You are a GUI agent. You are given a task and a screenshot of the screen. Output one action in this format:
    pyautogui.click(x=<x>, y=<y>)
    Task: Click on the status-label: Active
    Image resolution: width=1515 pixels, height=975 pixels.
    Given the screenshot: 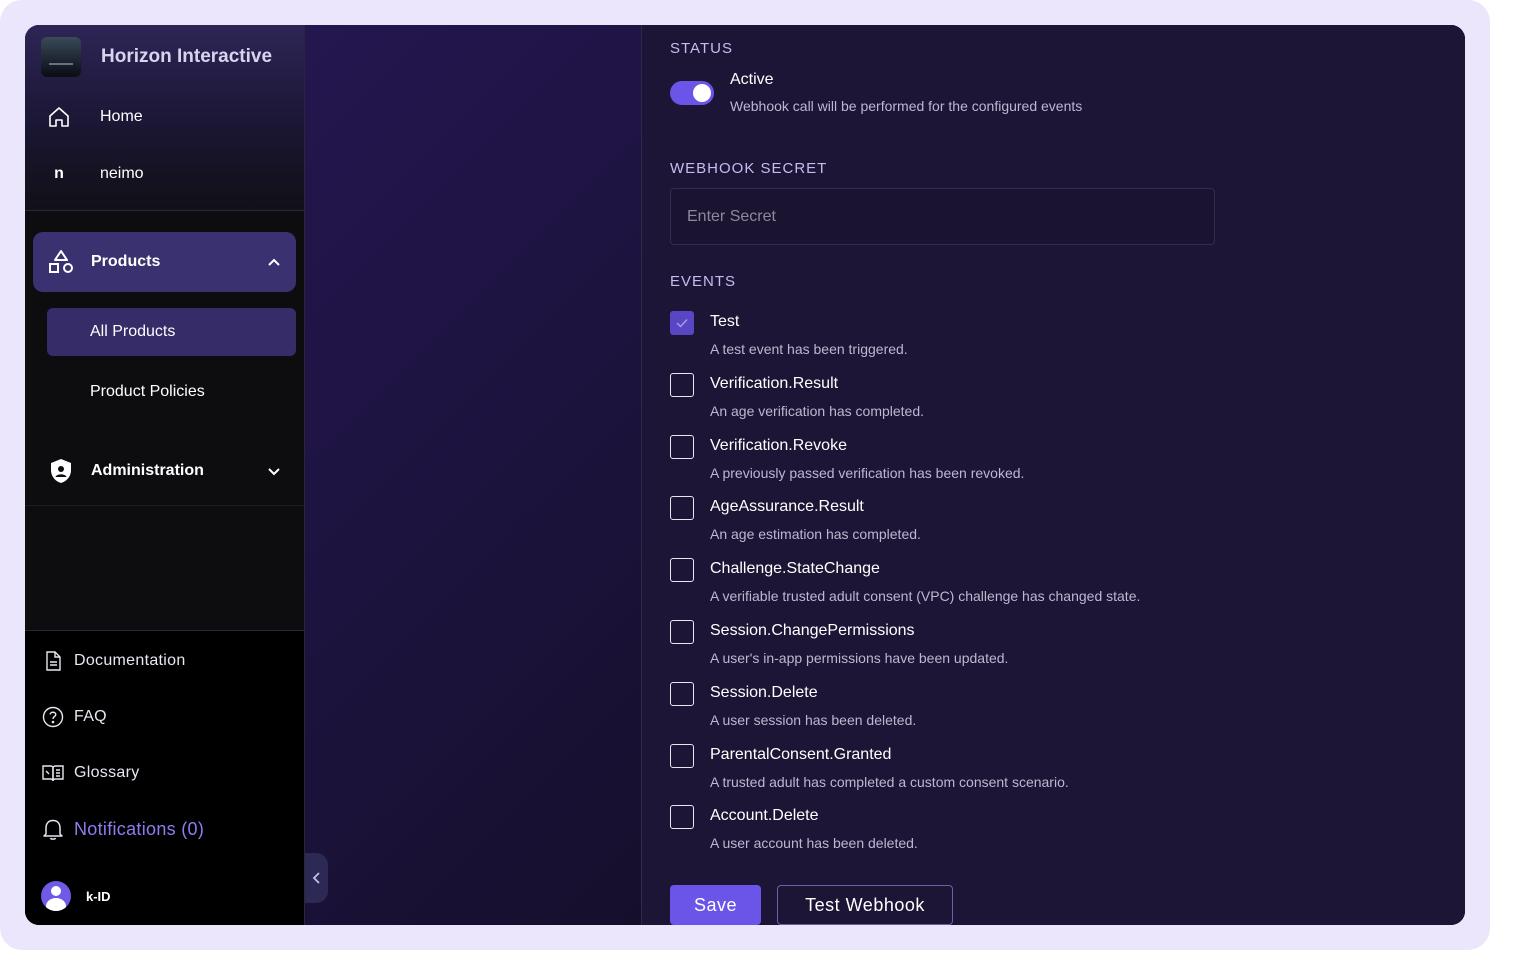 What is the action you would take?
    pyautogui.click(x=752, y=79)
    